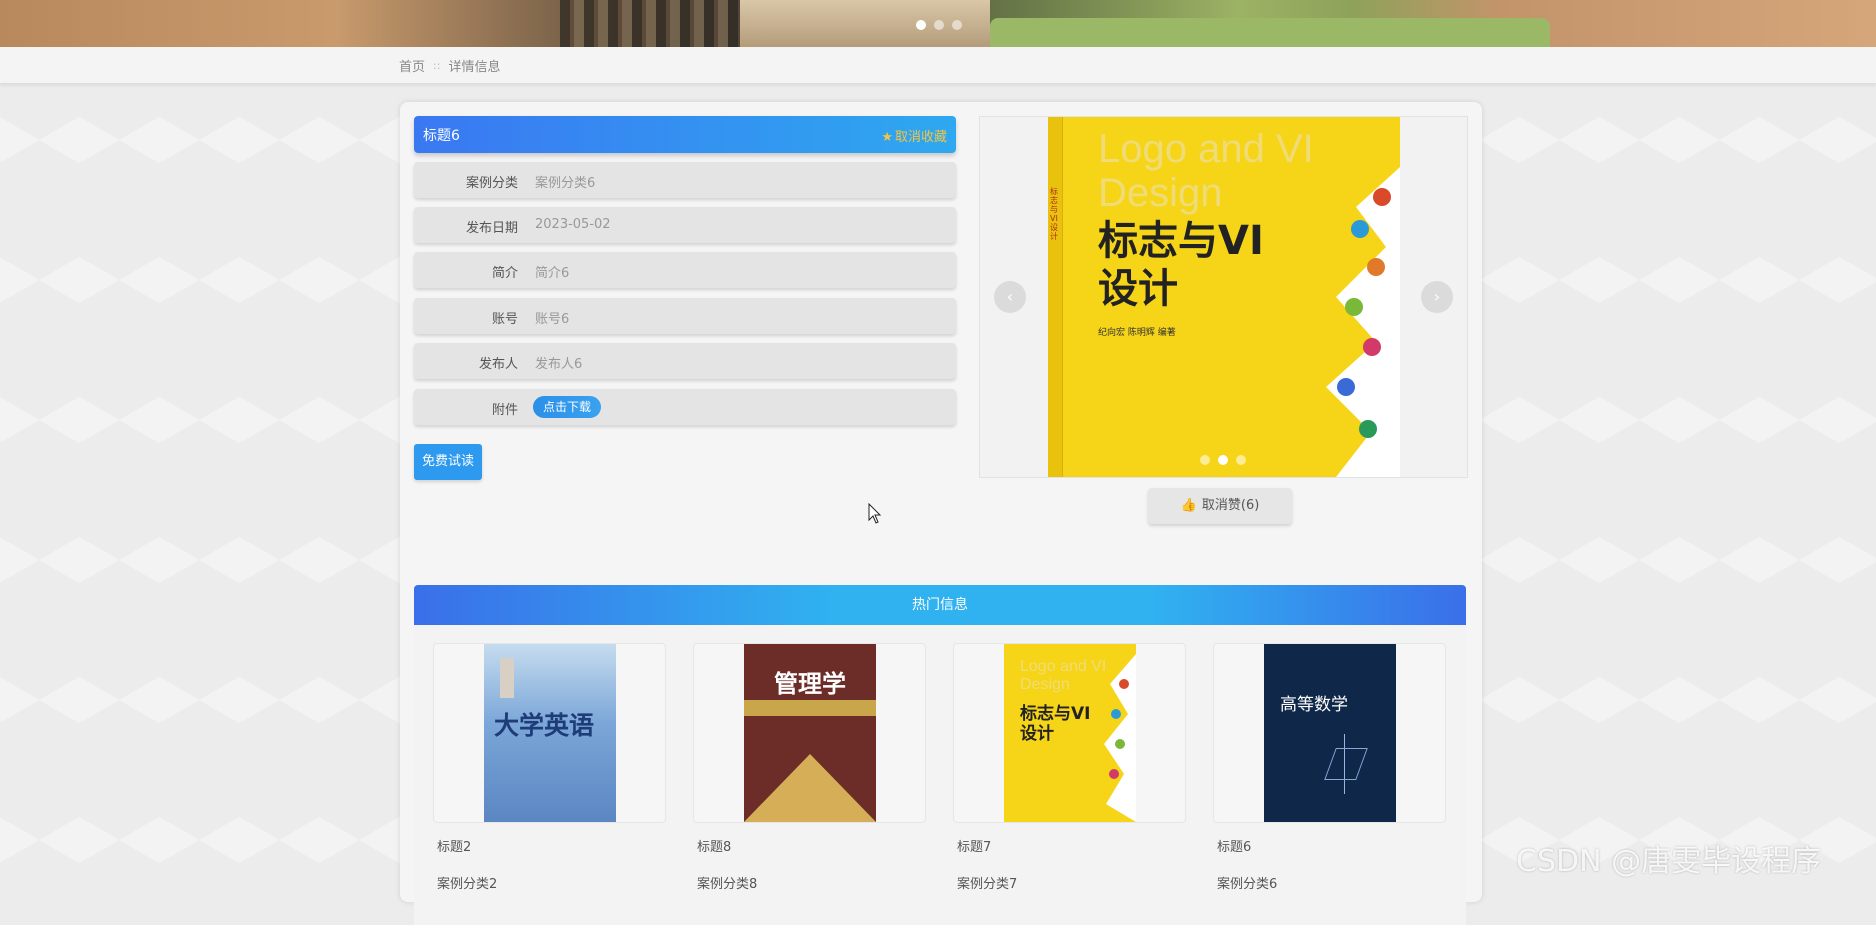 The height and width of the screenshot is (925, 1876). Describe the element at coordinates (552, 319) in the screenshot. I see `field-value: 账号6` at that location.